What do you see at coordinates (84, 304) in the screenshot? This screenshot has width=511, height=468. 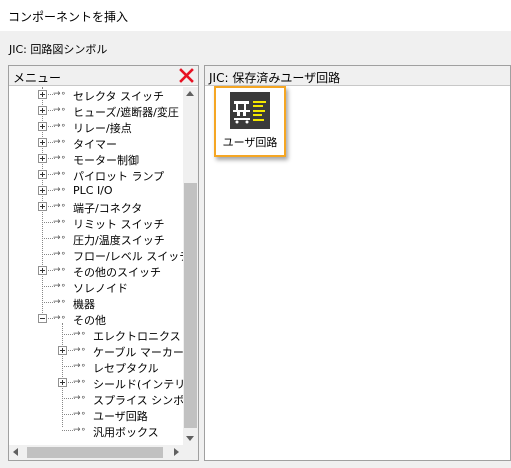 I see `tree-item-label: 機器` at bounding box center [84, 304].